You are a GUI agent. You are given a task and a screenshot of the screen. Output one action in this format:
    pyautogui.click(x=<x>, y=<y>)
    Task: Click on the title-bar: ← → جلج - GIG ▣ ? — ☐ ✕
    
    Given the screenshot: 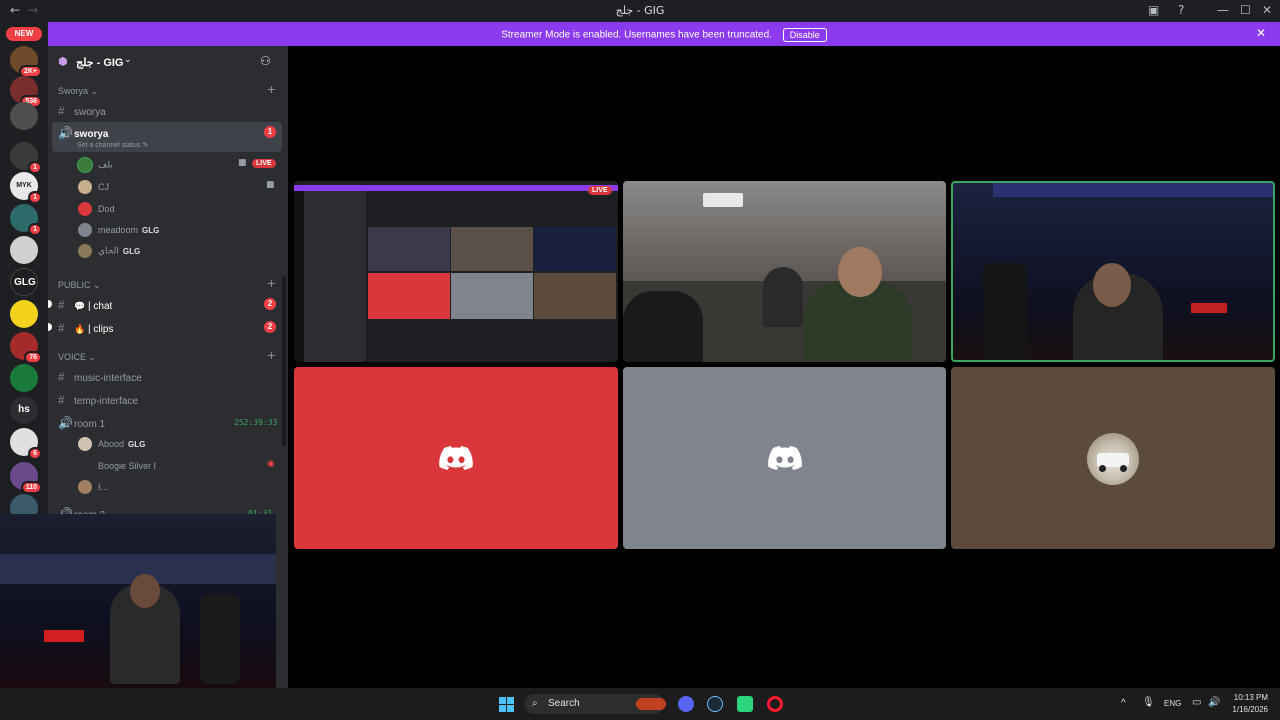 What is the action you would take?
    pyautogui.click(x=640, y=11)
    